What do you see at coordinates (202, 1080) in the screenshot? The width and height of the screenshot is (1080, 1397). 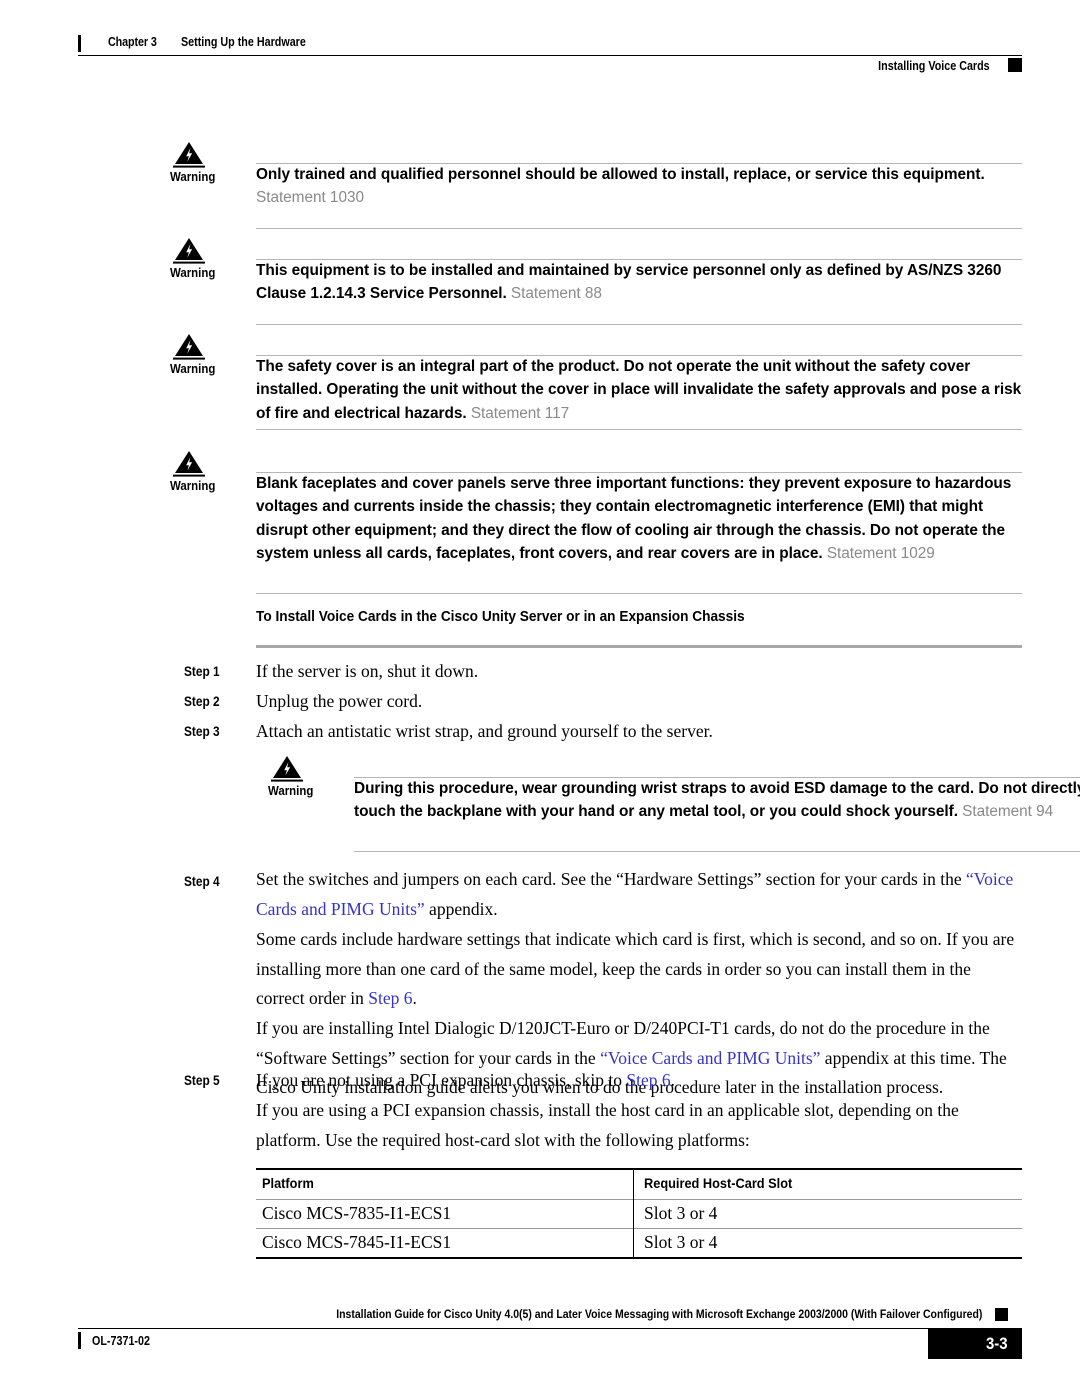 I see `step-label-5: Step 5` at bounding box center [202, 1080].